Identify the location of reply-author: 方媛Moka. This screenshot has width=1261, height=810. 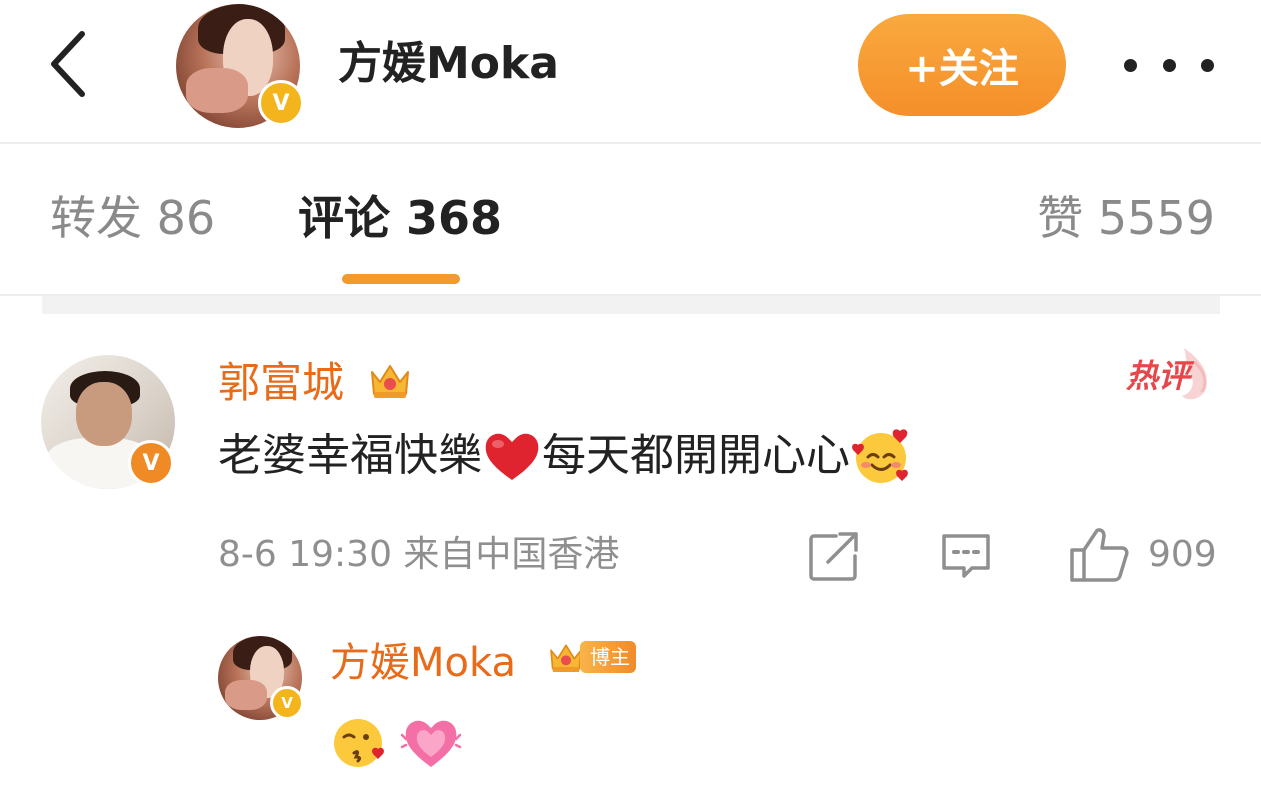
(423, 663).